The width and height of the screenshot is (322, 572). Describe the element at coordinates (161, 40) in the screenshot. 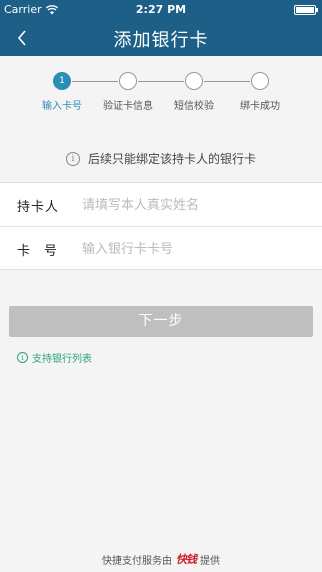

I see `page-title: 添加银行卡` at that location.